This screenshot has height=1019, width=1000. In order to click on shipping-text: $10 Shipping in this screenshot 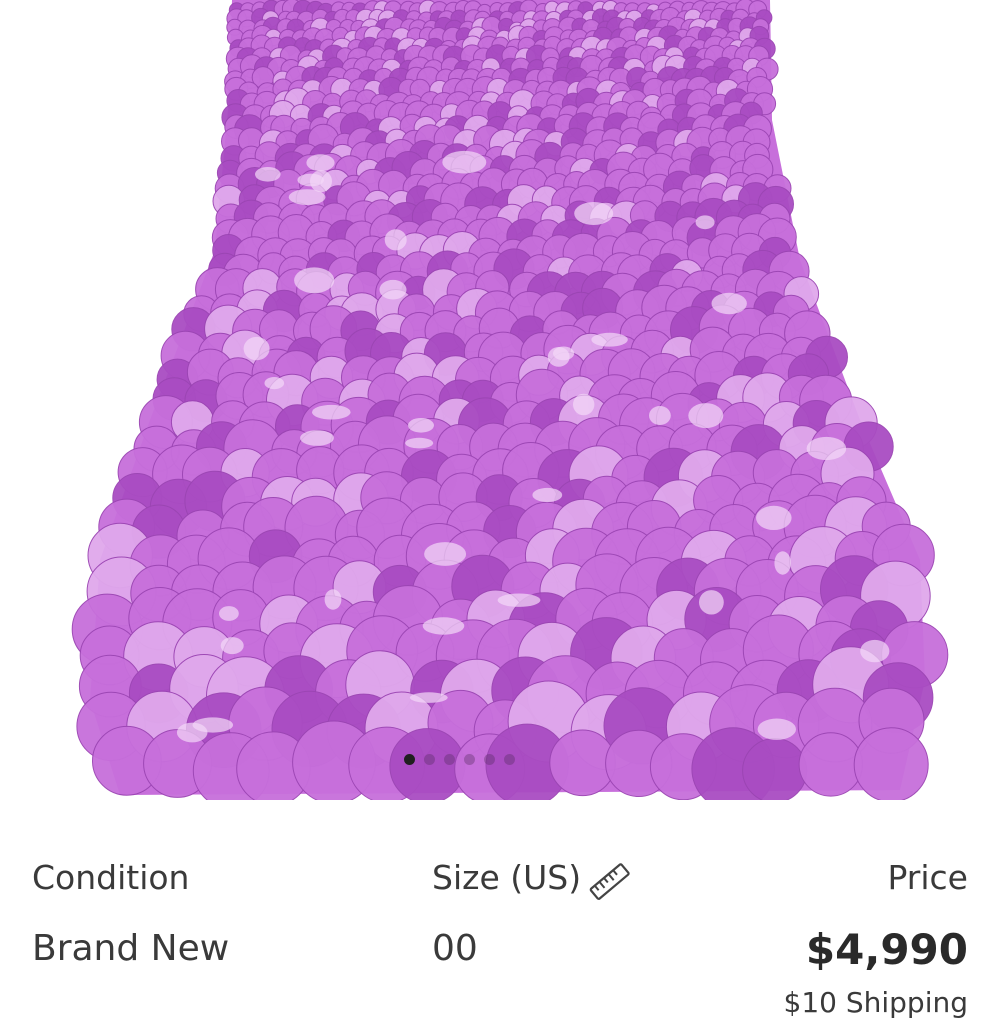, I will do `click(876, 1002)`.